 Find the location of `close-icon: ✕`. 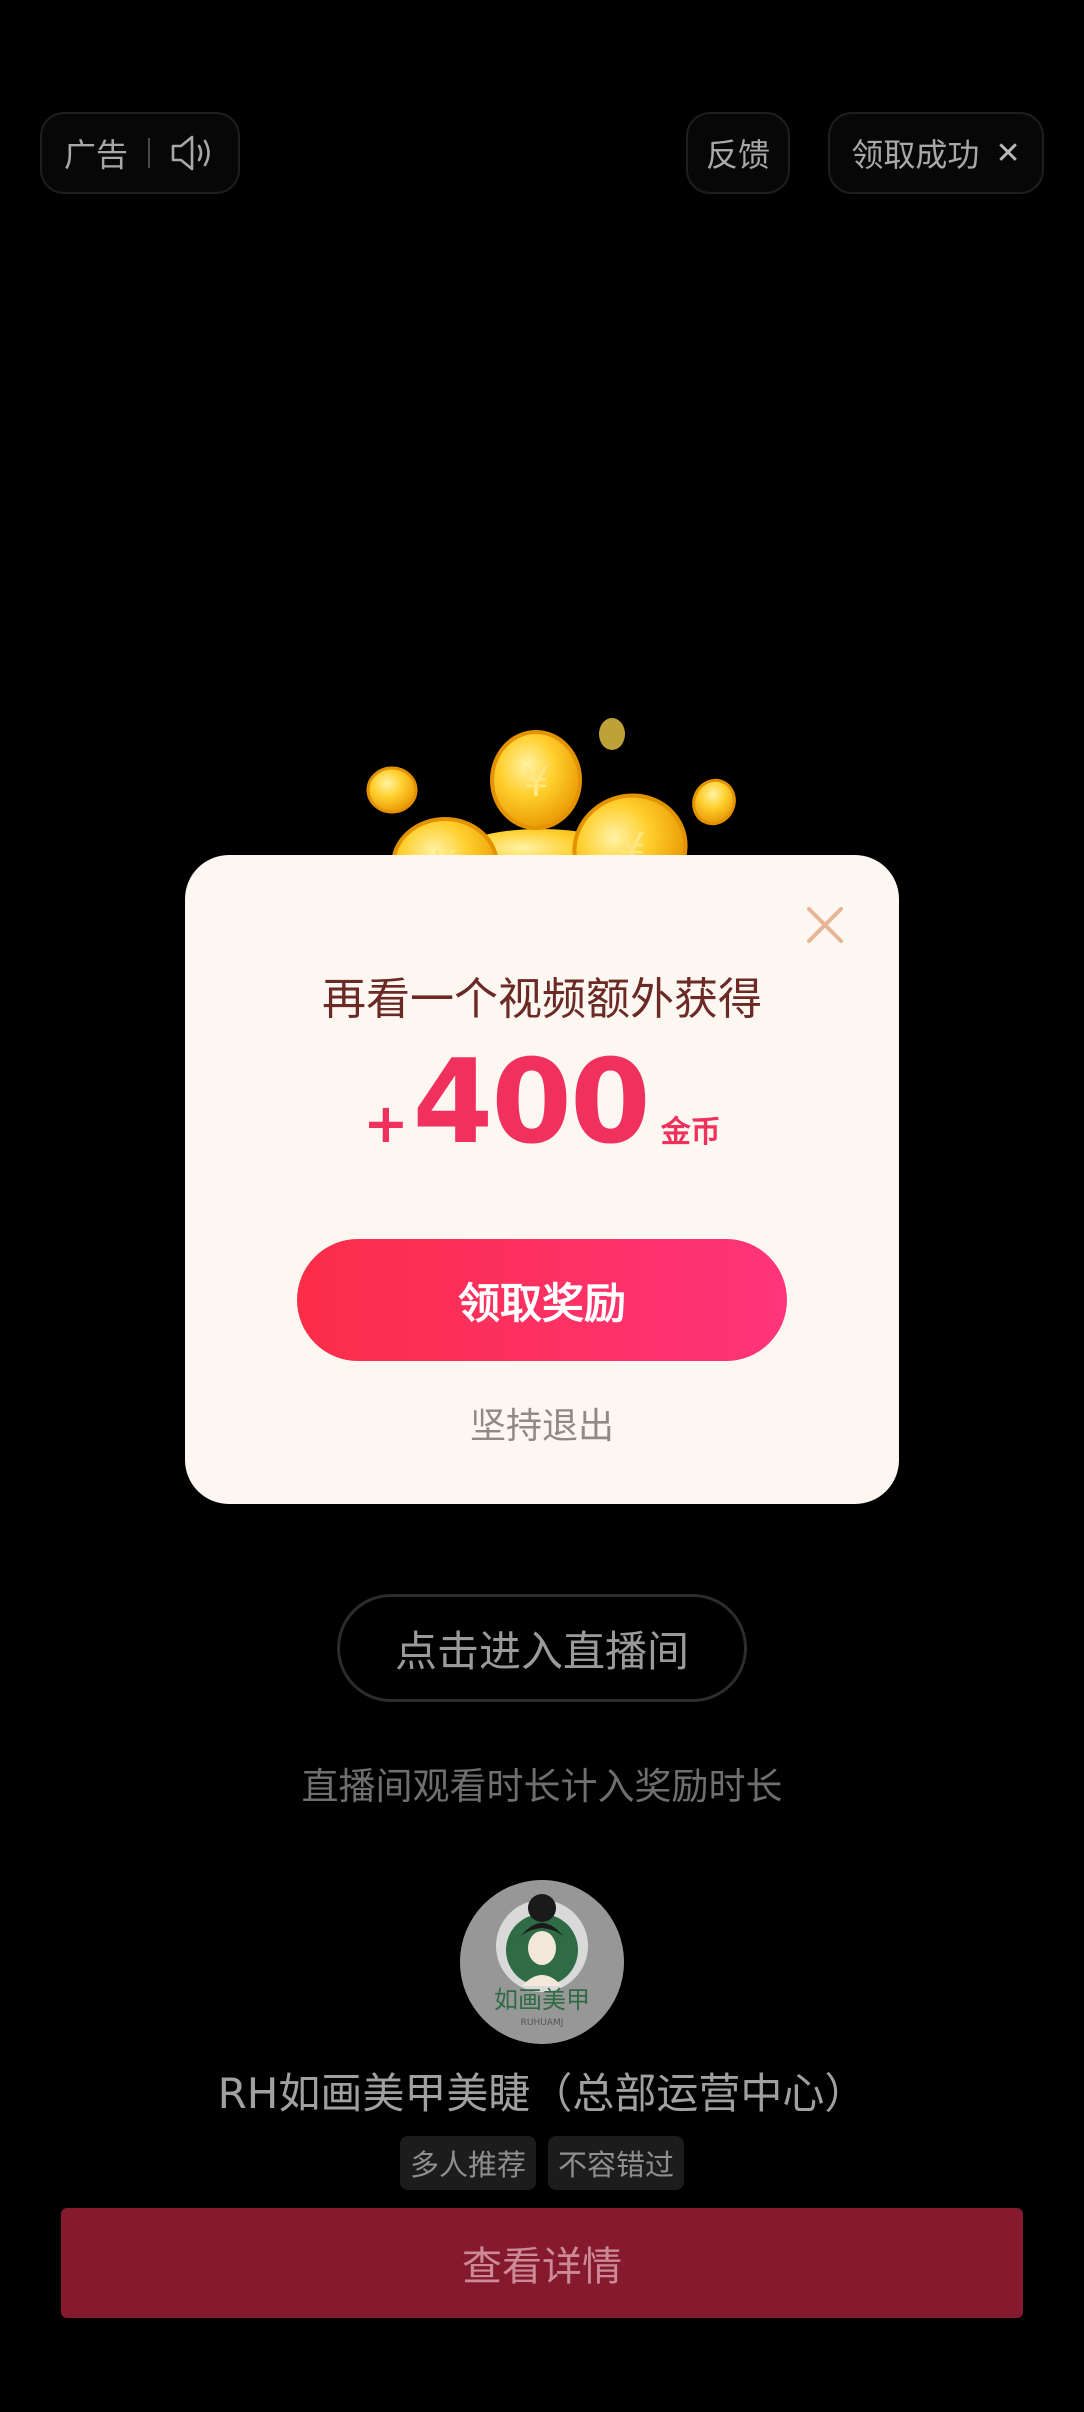

close-icon: ✕ is located at coordinates (1008, 153).